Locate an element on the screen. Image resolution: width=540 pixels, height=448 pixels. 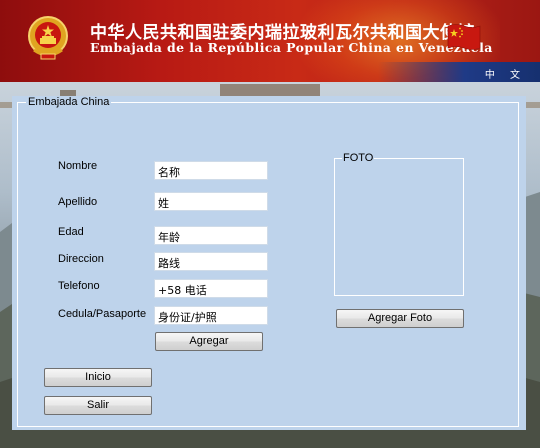
cedula-pasaporte-input: 身份证/护照 is located at coordinates (211, 315).